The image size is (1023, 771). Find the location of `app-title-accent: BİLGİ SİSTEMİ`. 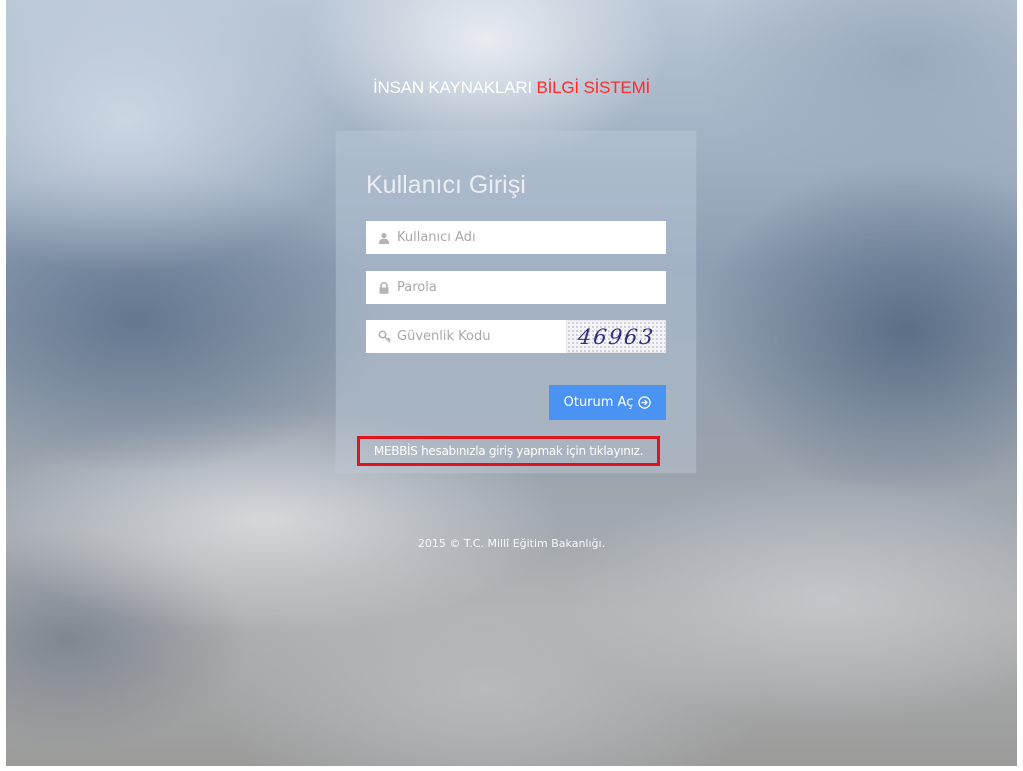

app-title-accent: BİLGİ SİSTEMİ is located at coordinates (593, 87).